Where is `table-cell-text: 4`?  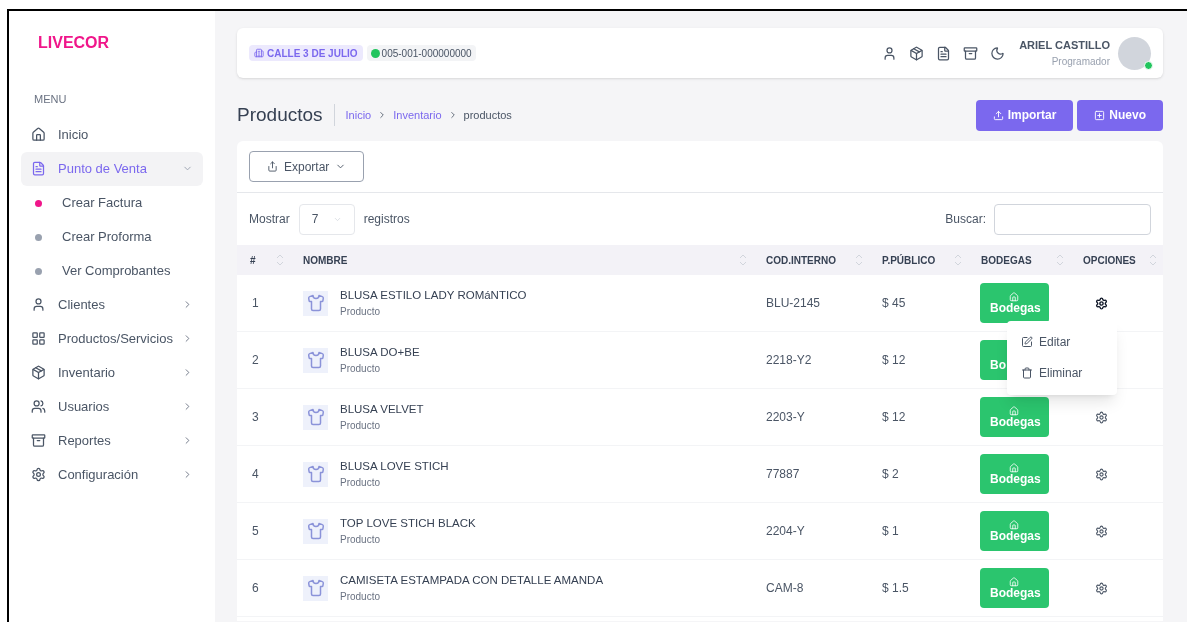
table-cell-text: 4 is located at coordinates (255, 474).